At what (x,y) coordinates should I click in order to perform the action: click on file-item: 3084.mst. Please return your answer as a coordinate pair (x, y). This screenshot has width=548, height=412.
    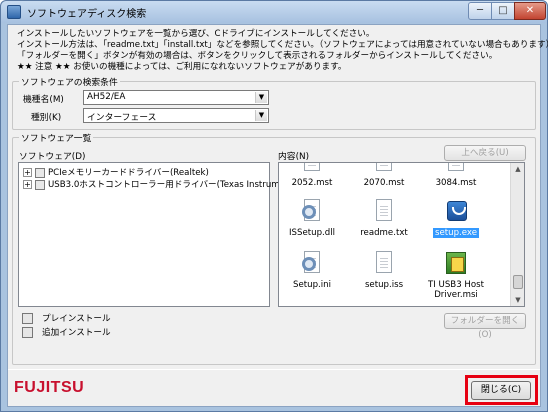
    Looking at the image, I should click on (456, 175).